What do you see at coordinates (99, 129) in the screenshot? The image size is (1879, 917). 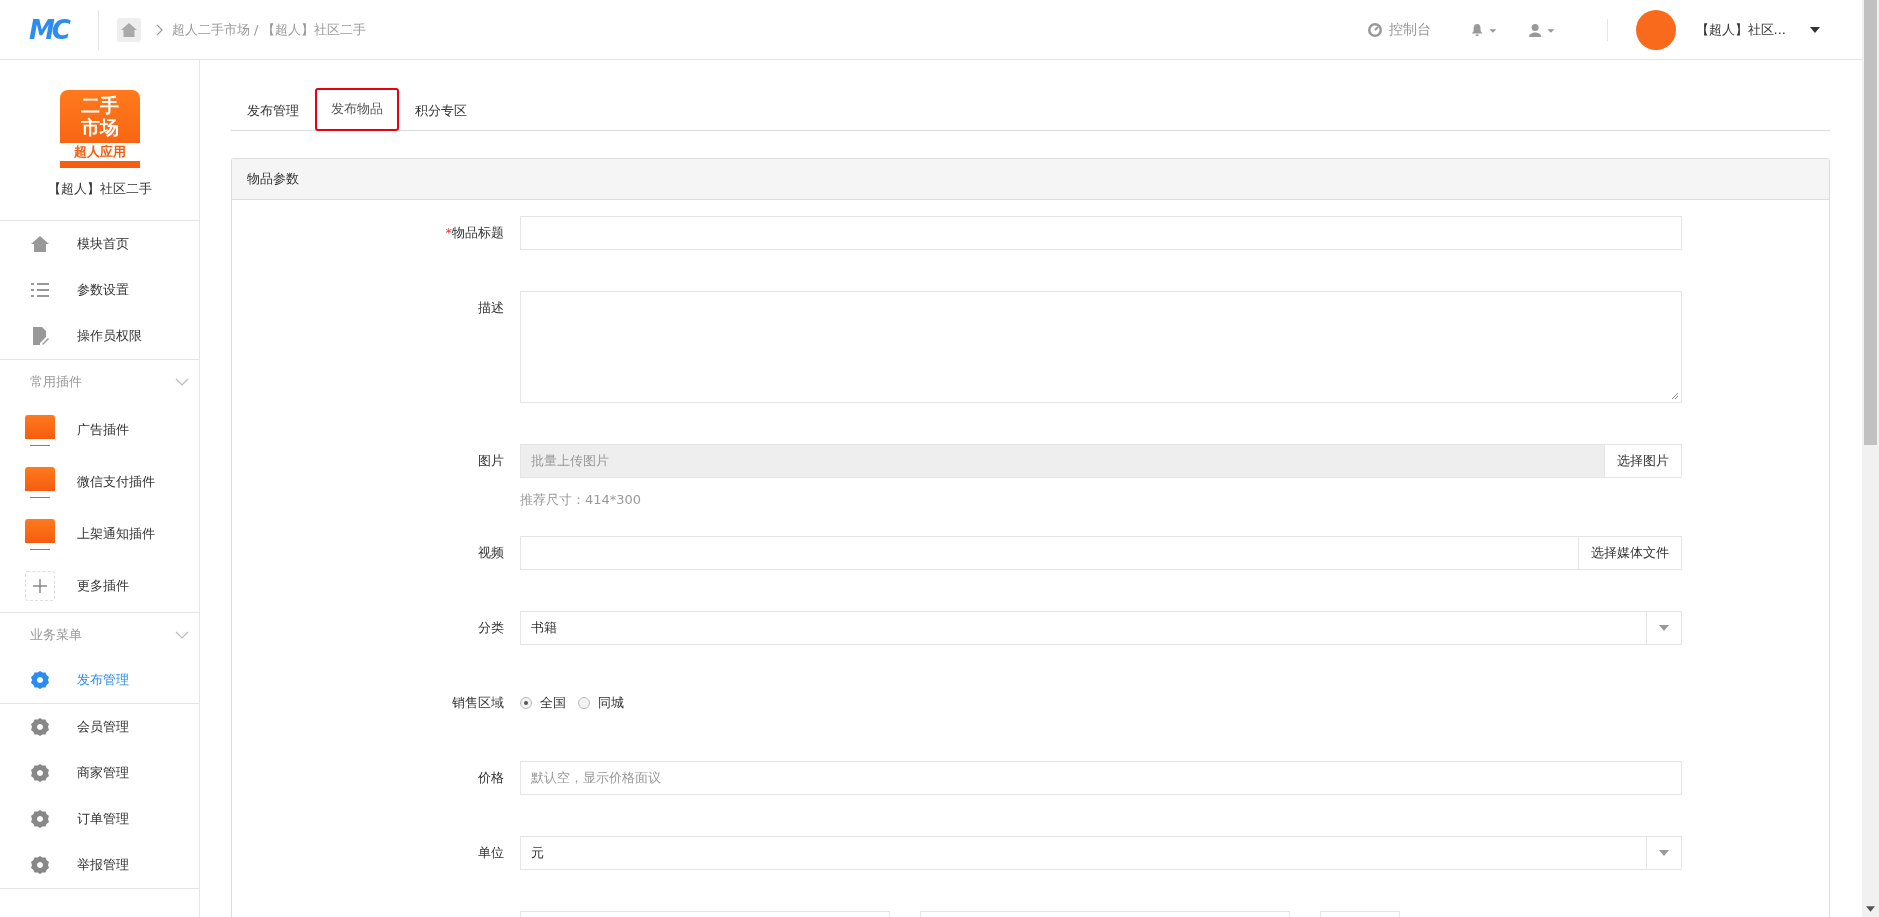 I see `app-icon: 二手 市场 超人应用` at bounding box center [99, 129].